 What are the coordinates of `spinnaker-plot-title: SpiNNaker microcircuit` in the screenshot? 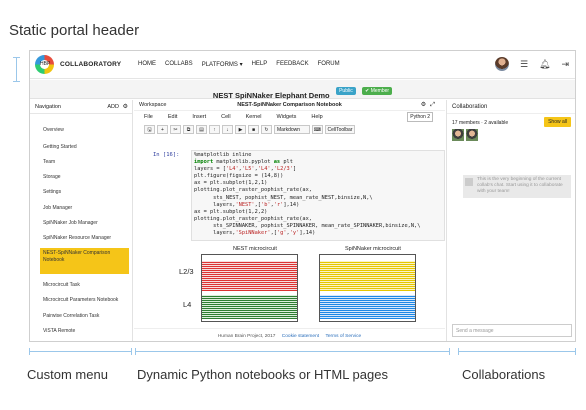 It's located at (373, 249).